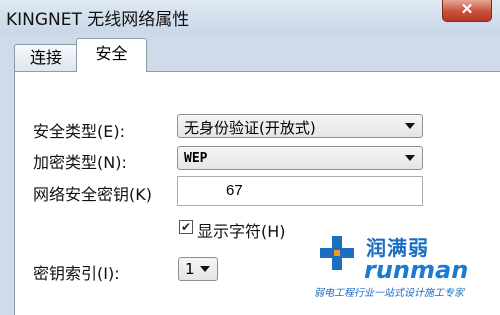 Image resolution: width=500 pixels, height=315 pixels. I want to click on key-index-value: 1, so click(190, 269).